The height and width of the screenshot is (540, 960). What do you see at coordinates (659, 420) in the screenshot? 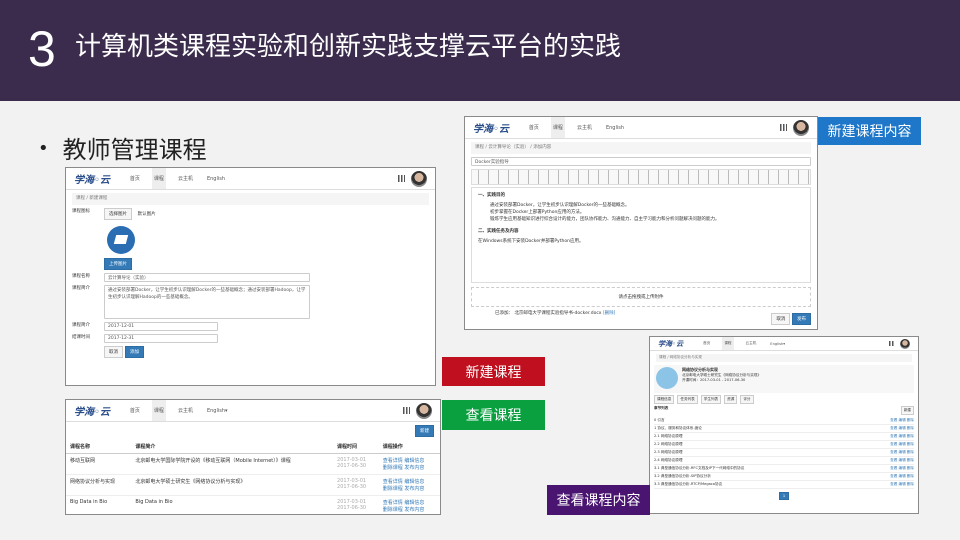
I see `chapter-name: 0 引言` at bounding box center [659, 420].